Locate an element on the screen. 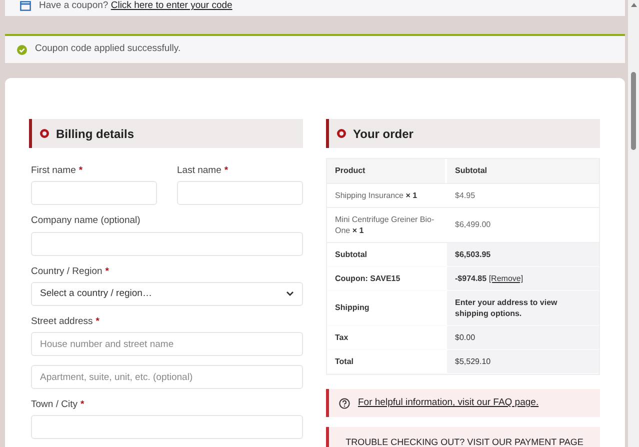 This screenshot has width=639, height=447. payment-notice: TROUBLE CHECKING OUT? VISIT OUR PAYMENT PAGE is located at coordinates (463, 437).